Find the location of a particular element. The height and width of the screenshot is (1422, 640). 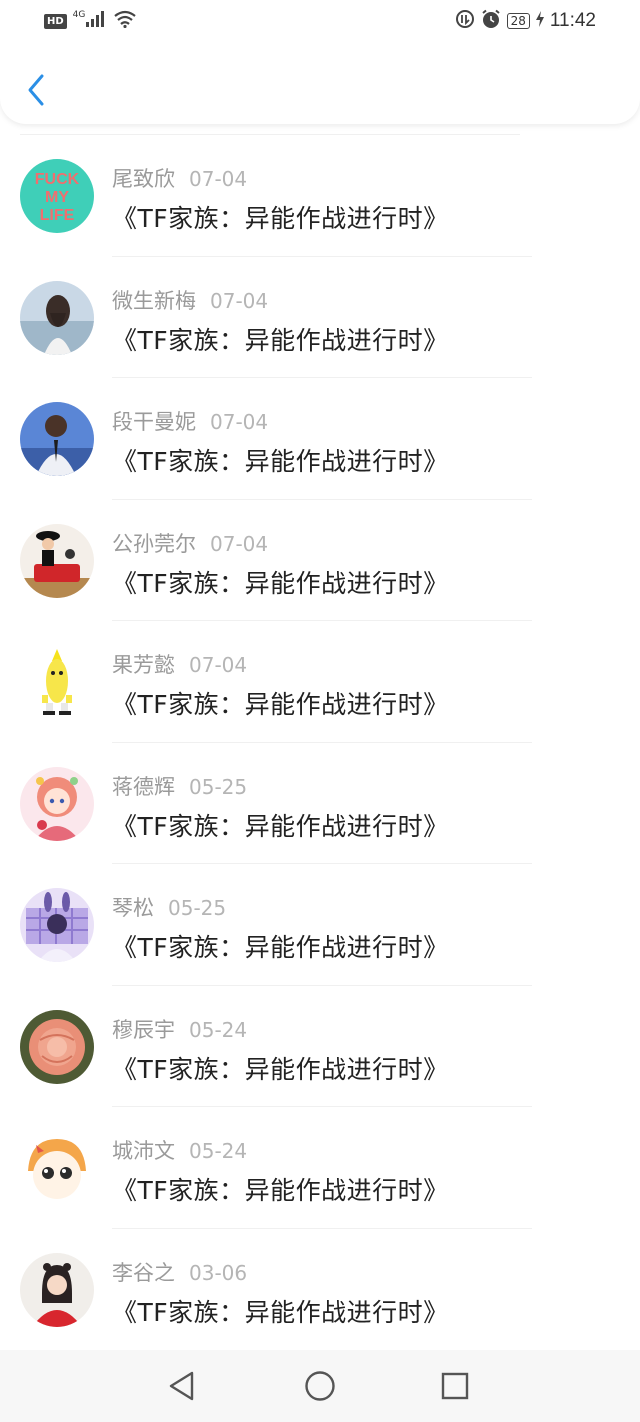

user-name: 李谷之 is located at coordinates (143, 1273).